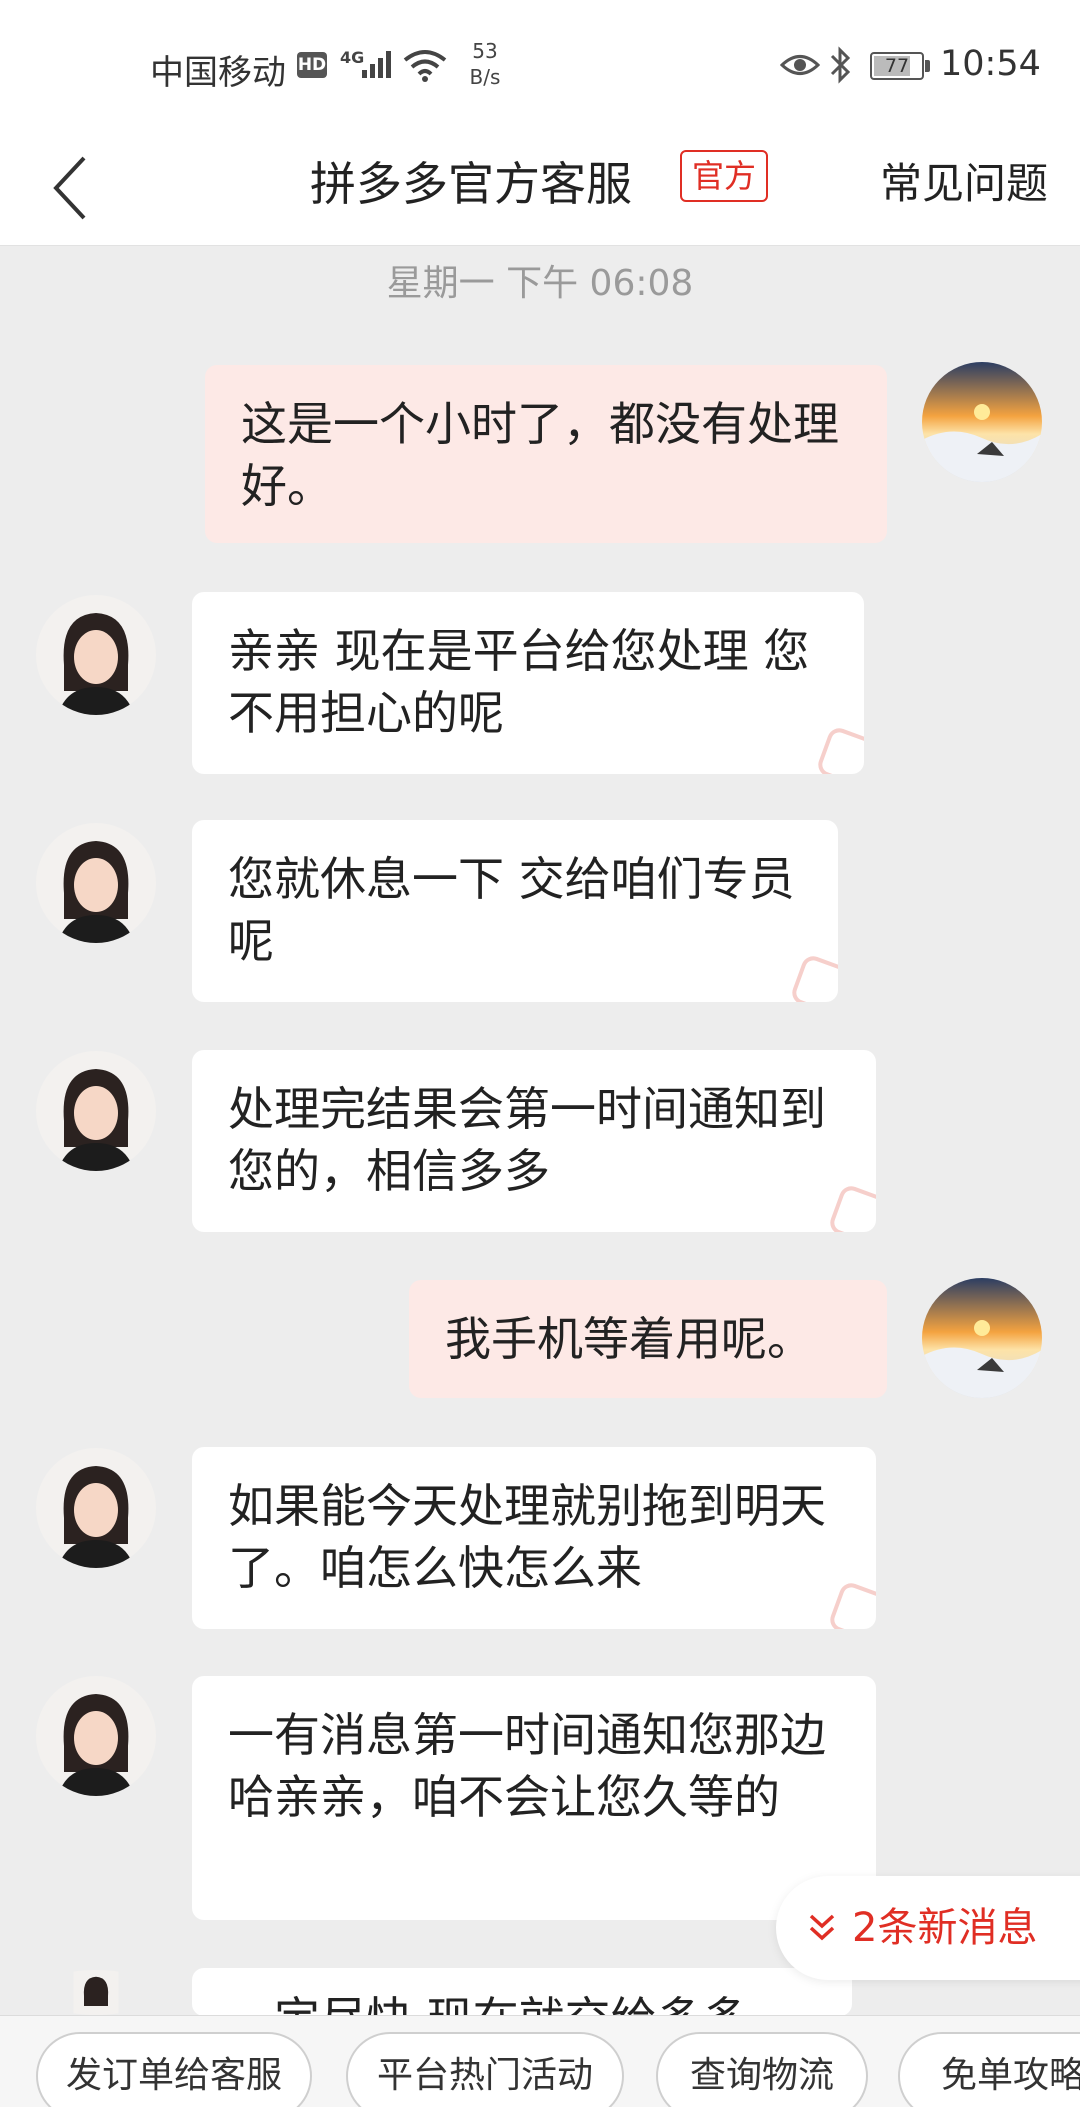 Image resolution: width=1080 pixels, height=2107 pixels. Describe the element at coordinates (629, 1339) in the screenshot. I see `message-text: 我手机等着用呢。` at that location.